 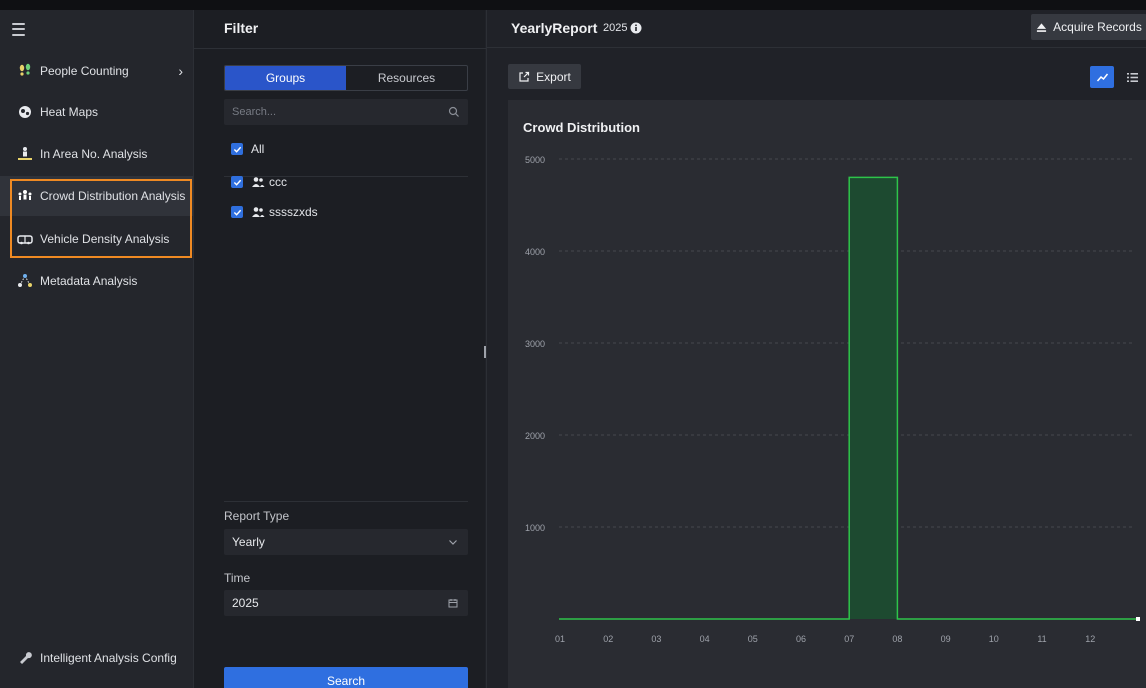 What do you see at coordinates (994, 639) in the screenshot?
I see `x-tick-label: 10` at bounding box center [994, 639].